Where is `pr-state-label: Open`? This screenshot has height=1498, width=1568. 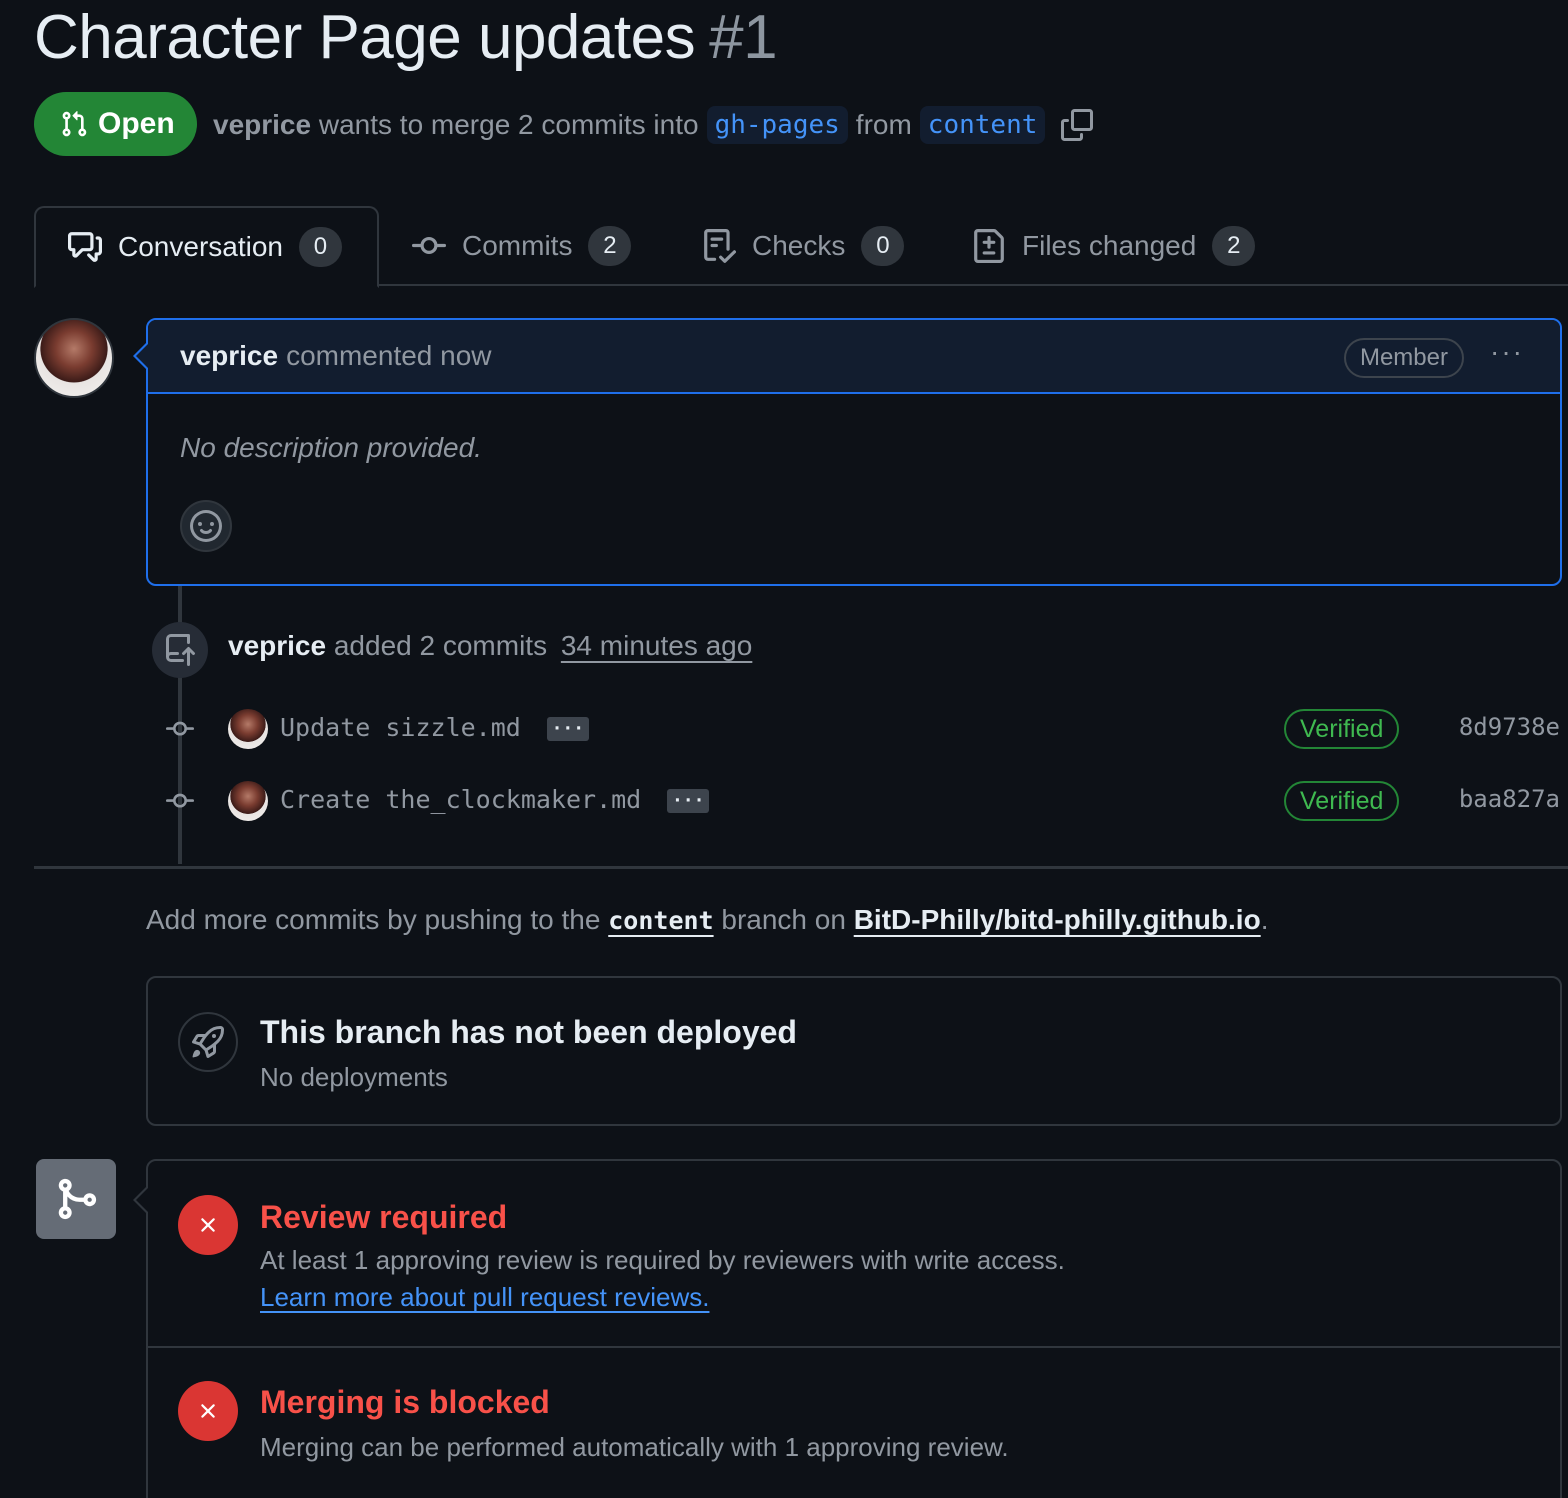 pr-state-label: Open is located at coordinates (136, 123).